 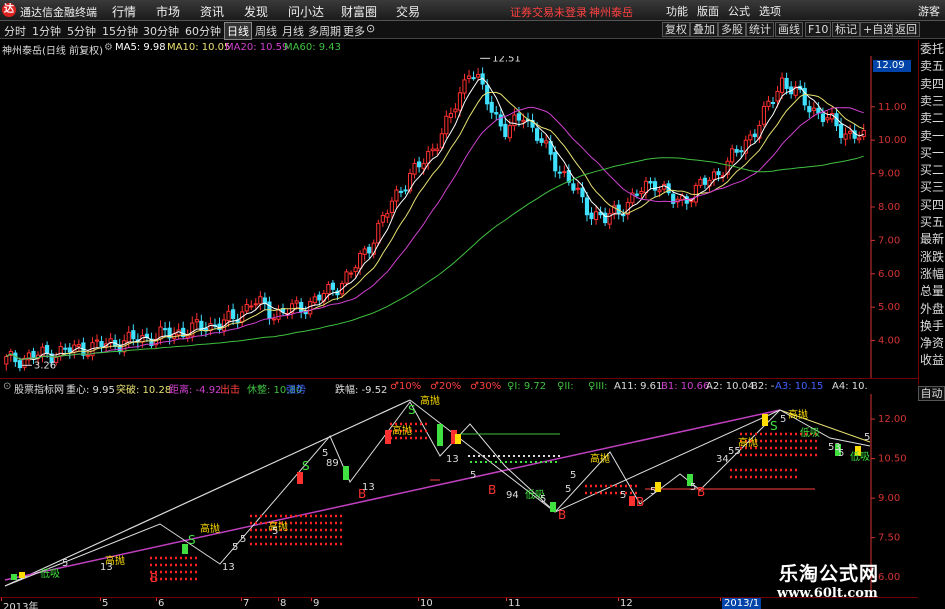 I want to click on period-5min: 5分钟, so click(x=81, y=31).